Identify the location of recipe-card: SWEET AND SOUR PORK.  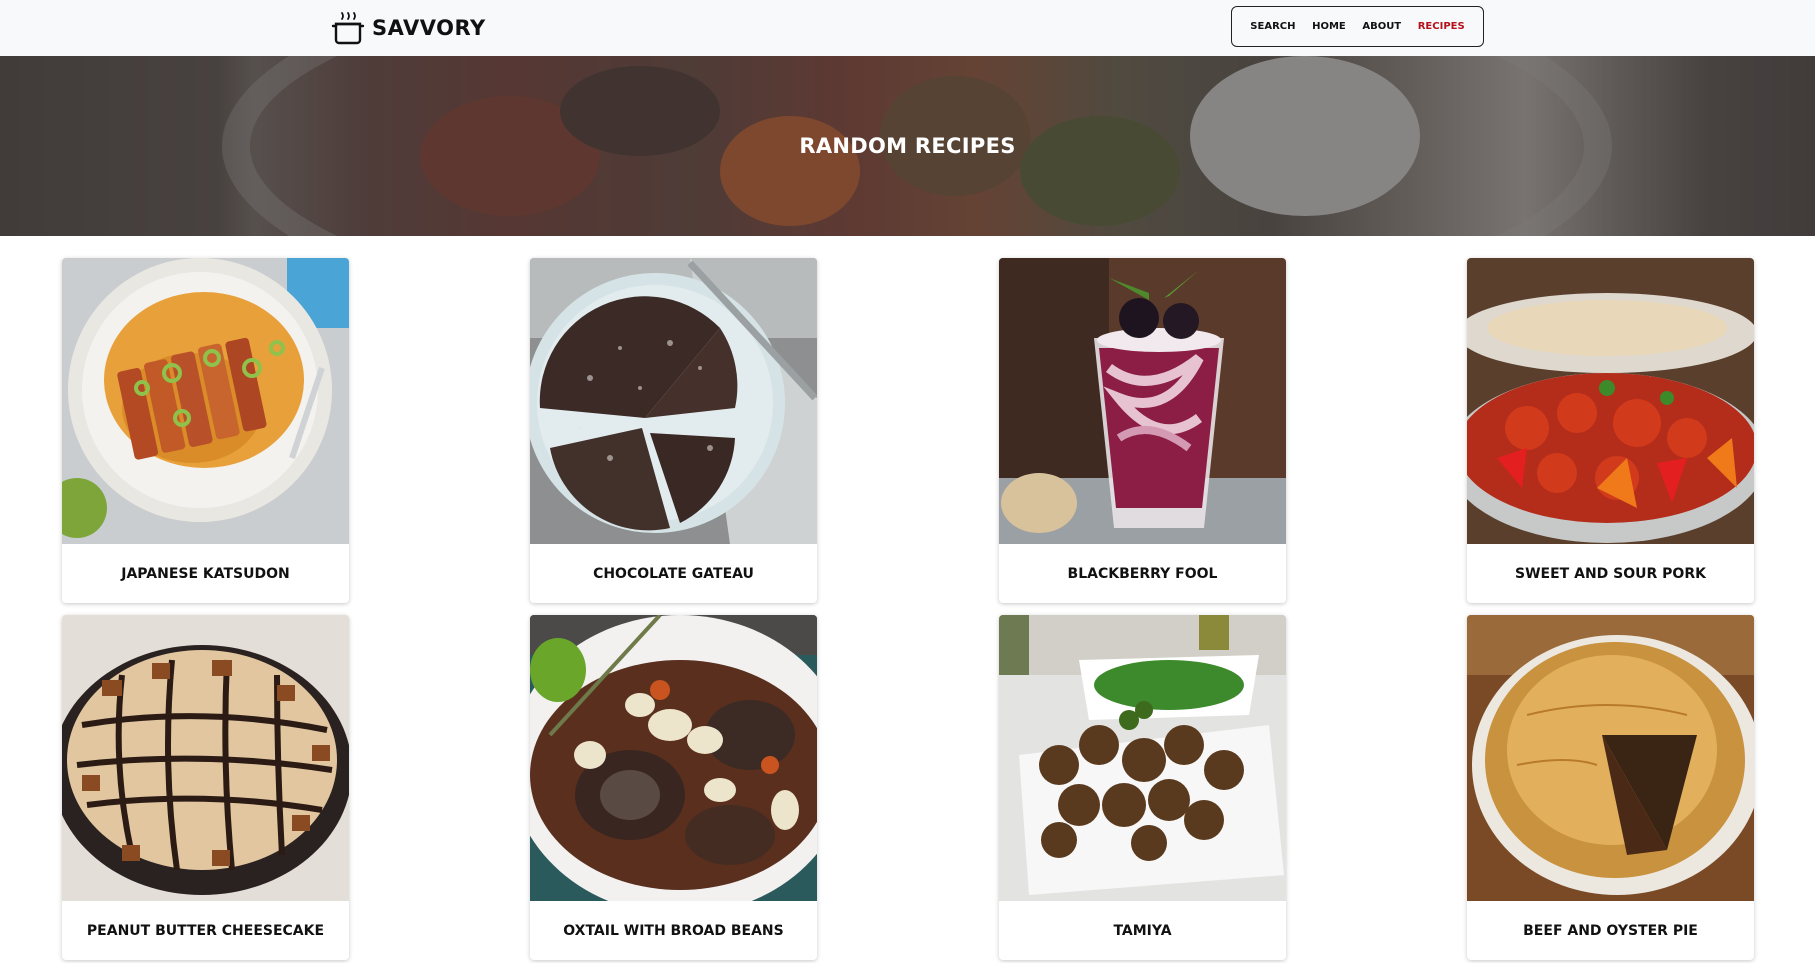
(1610, 430).